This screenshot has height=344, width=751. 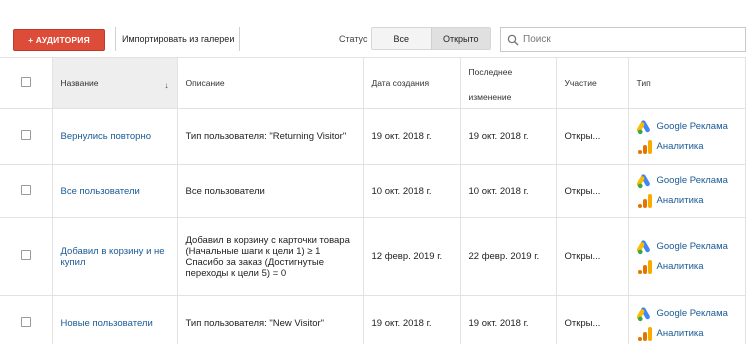 I want to click on audience-name-link: Новые пользователи, so click(x=119, y=323).